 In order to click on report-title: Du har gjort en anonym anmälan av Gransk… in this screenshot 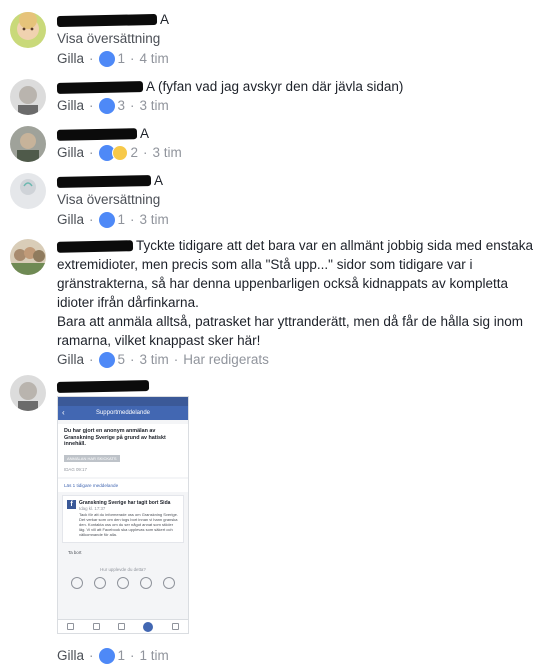, I will do `click(115, 437)`.